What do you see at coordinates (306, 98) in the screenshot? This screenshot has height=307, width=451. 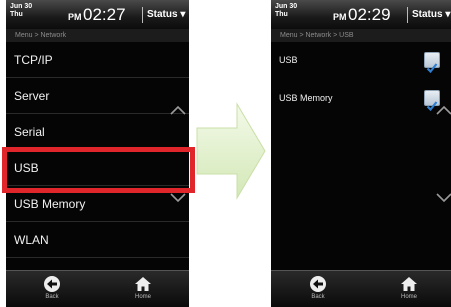 I see `setting-label-usb-memory: USB Memory` at bounding box center [306, 98].